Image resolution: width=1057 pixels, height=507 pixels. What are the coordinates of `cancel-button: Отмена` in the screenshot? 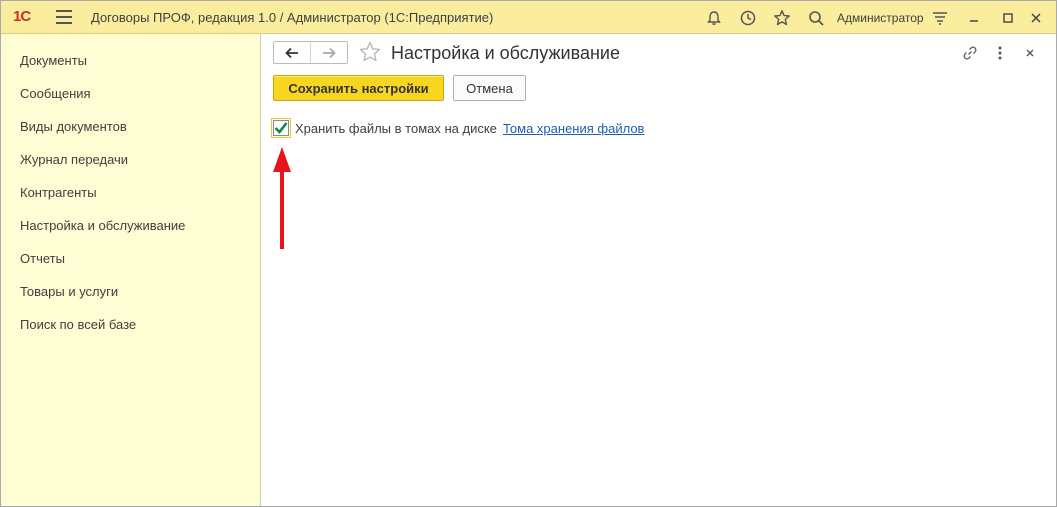 It's located at (489, 88).